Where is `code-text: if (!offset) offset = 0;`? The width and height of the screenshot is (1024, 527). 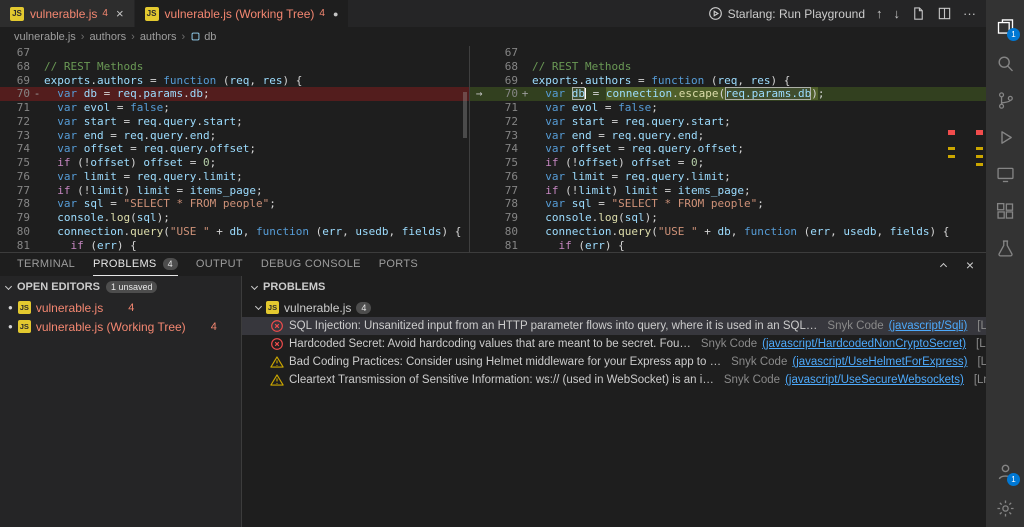
code-text: if (!offset) offset = 0; is located at coordinates (625, 162).